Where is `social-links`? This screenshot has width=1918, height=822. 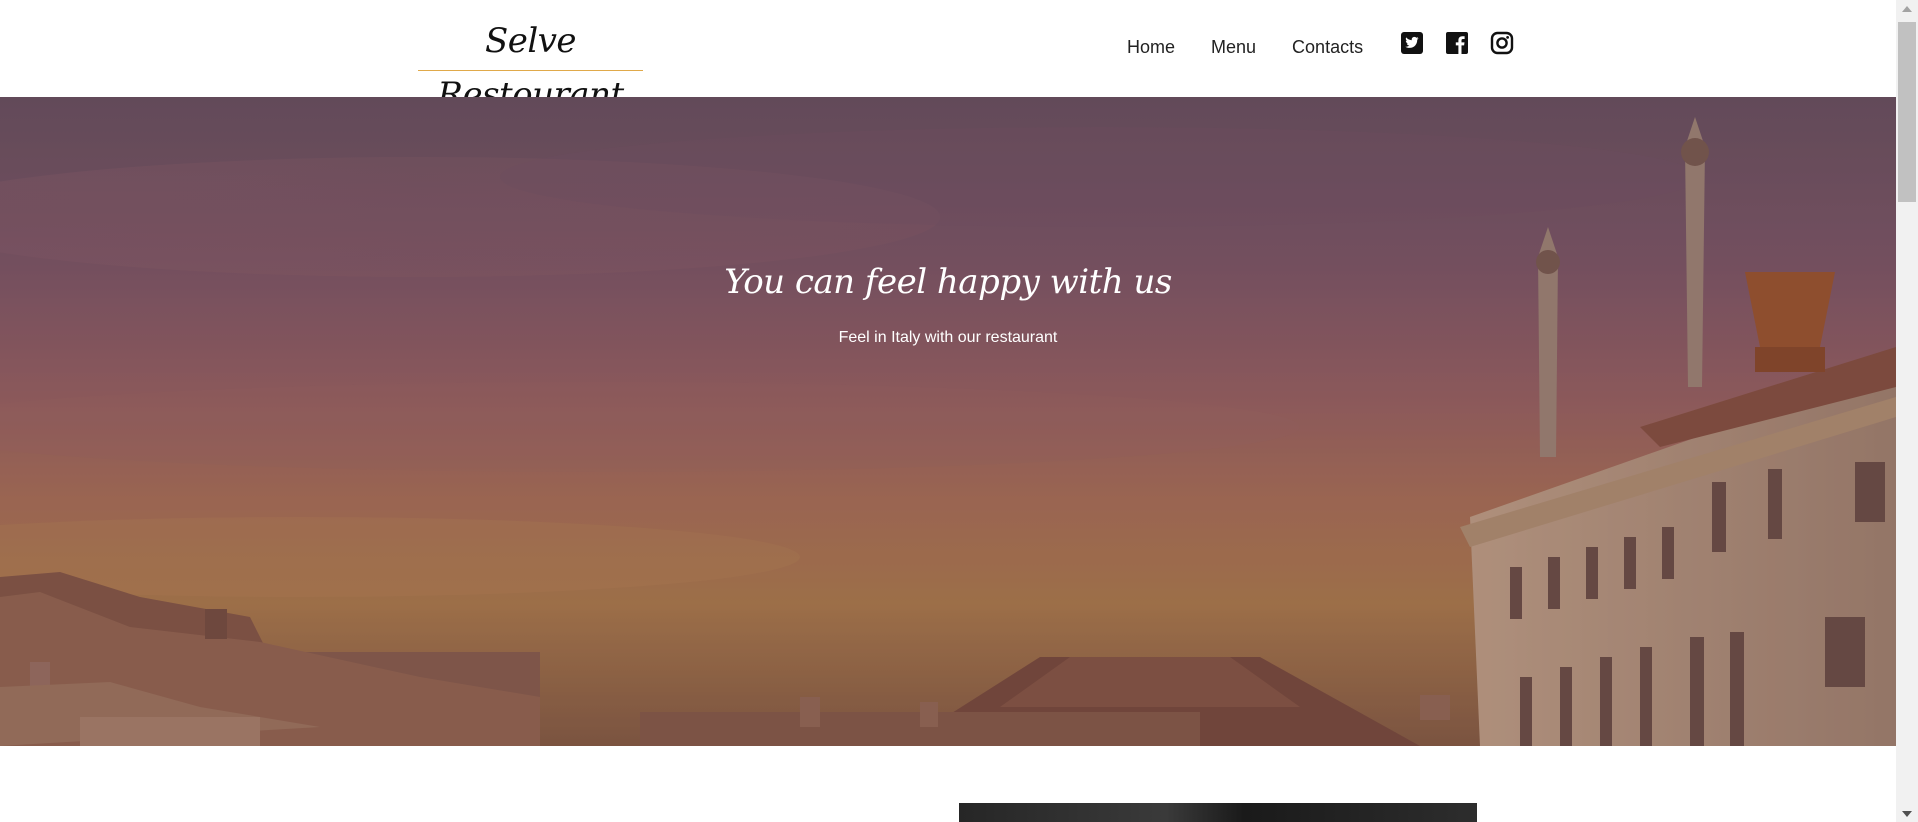 social-links is located at coordinates (1457, 43).